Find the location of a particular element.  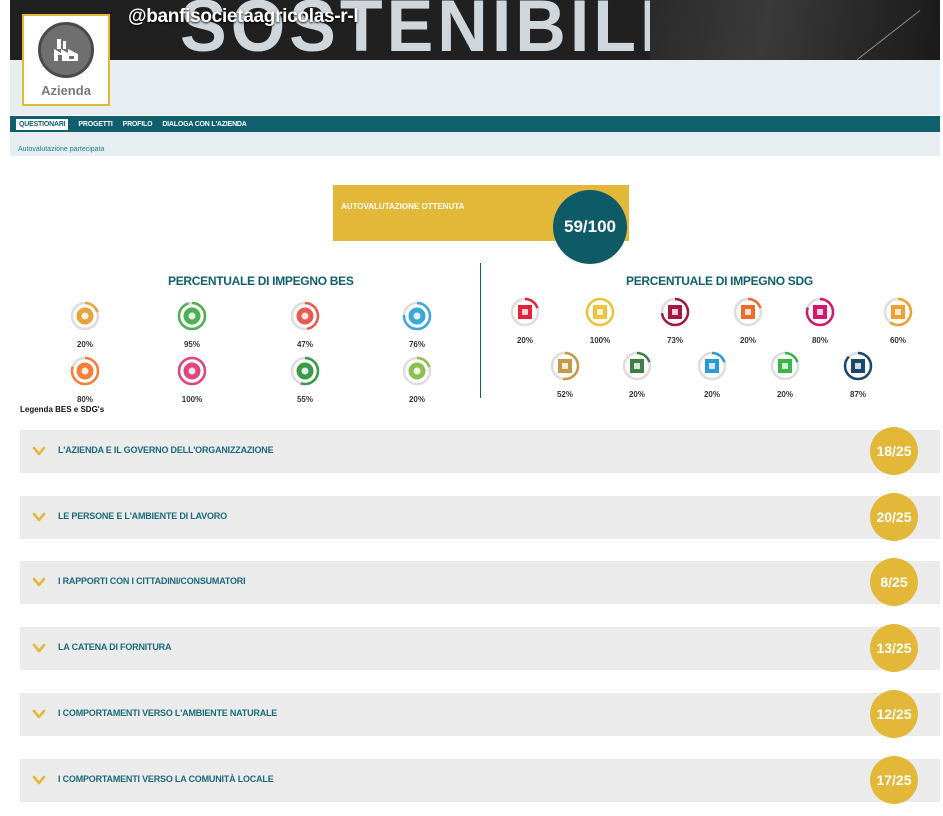

sdg-5-icon is located at coordinates (820, 312).